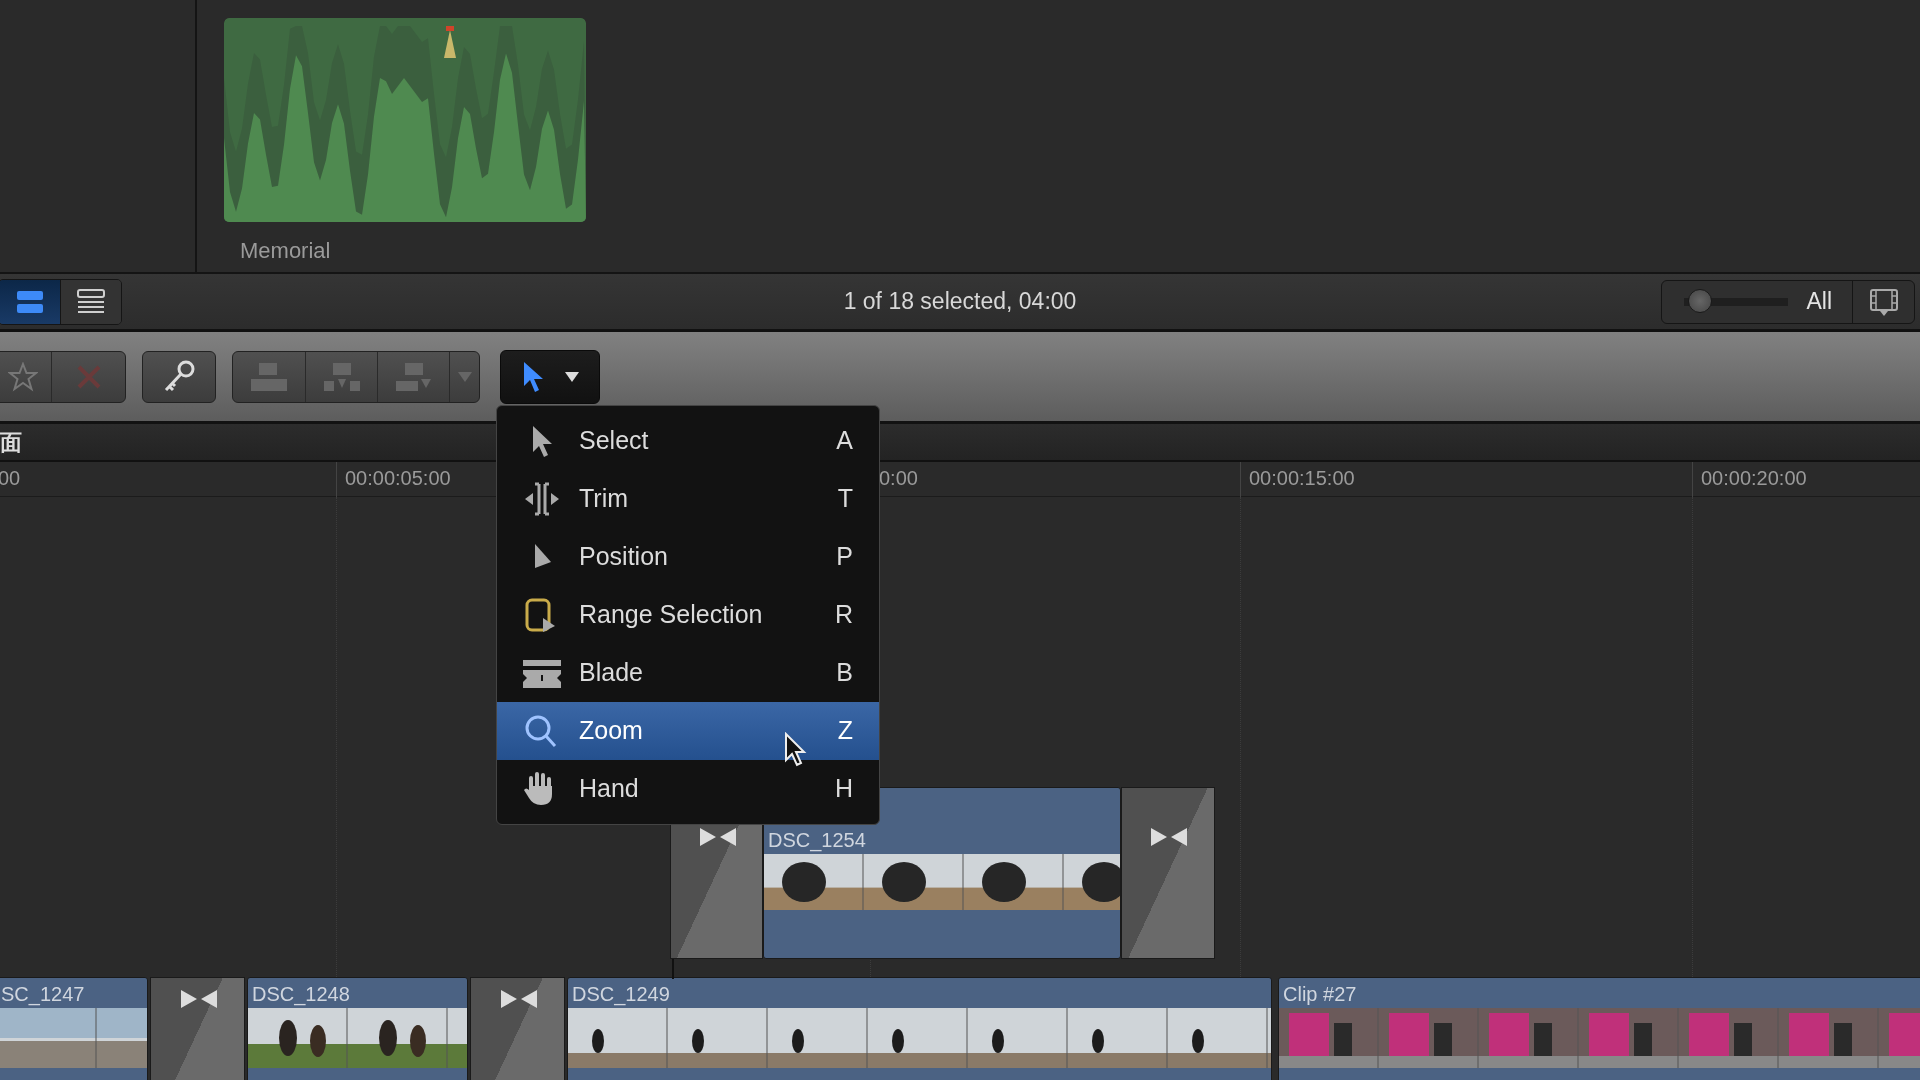  I want to click on clip-name: Clip #27, so click(1319, 994).